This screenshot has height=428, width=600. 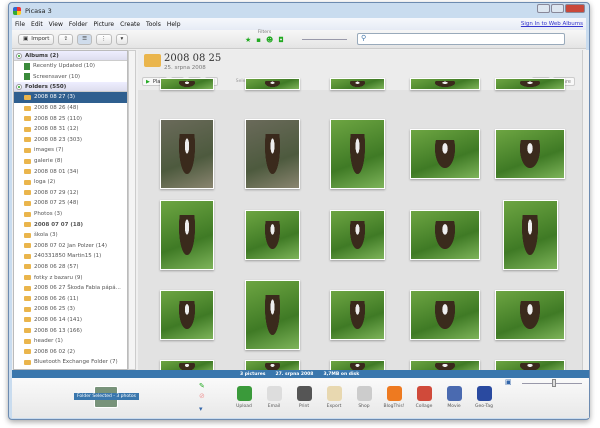 What do you see at coordinates (258, 40) in the screenshot?
I see `video-filter-icon: ▪` at bounding box center [258, 40].